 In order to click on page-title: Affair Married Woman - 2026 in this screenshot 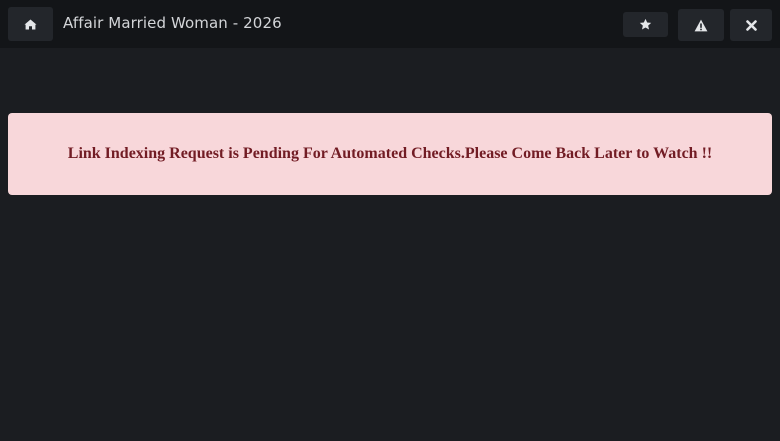, I will do `click(172, 23)`.